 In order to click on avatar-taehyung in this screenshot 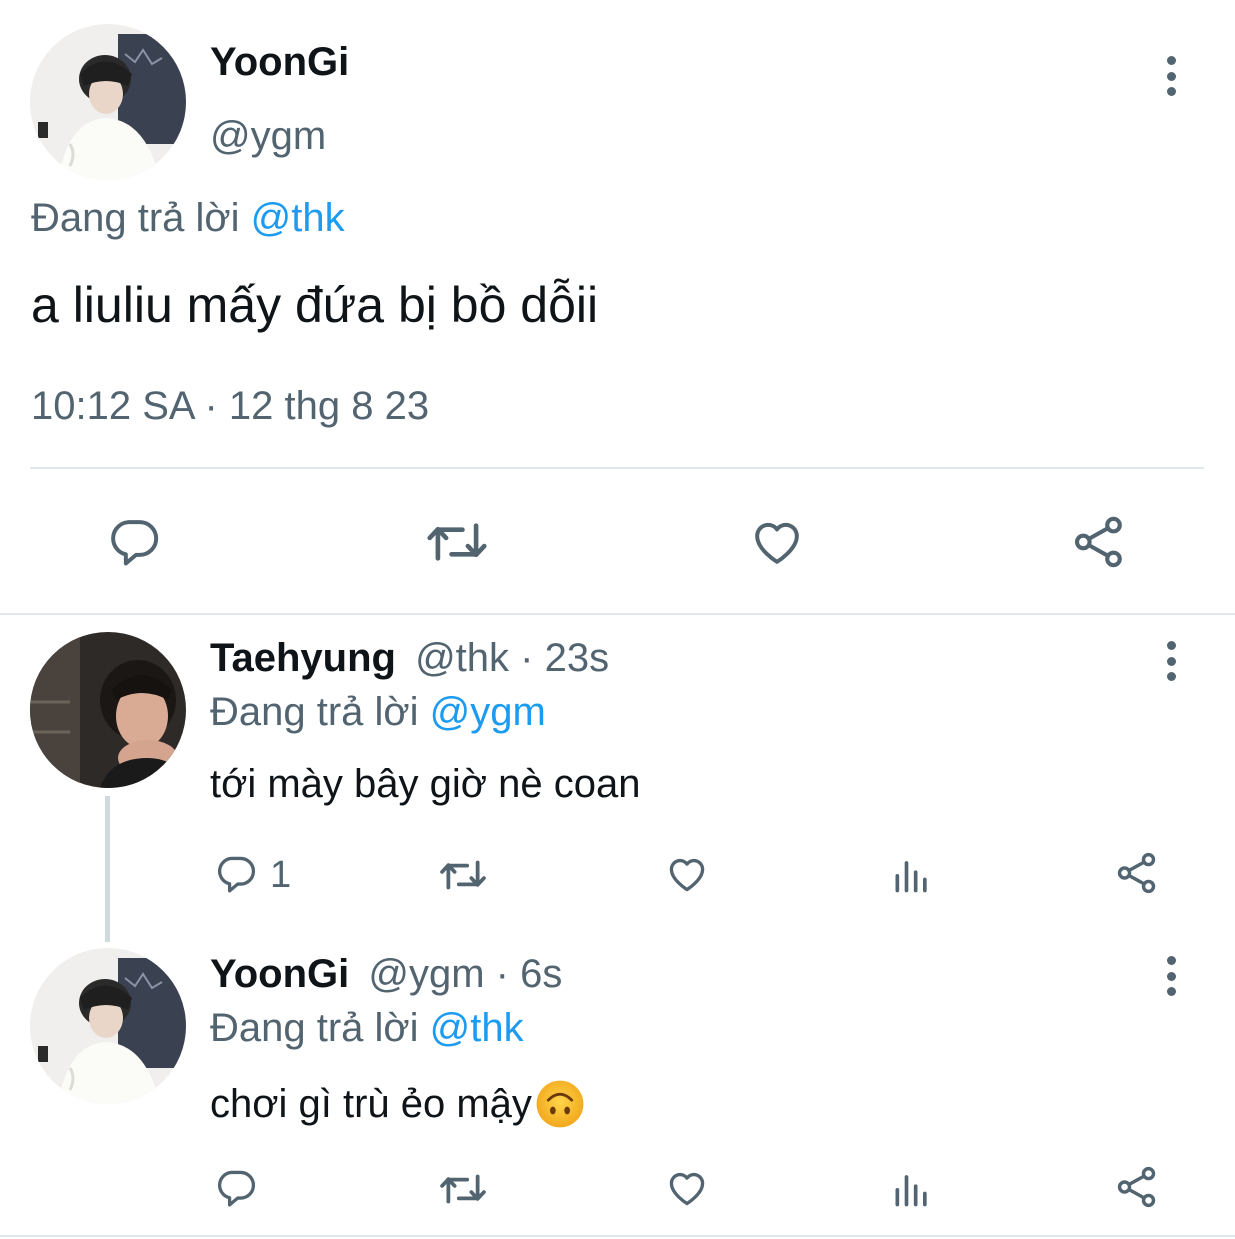, I will do `click(108, 710)`.